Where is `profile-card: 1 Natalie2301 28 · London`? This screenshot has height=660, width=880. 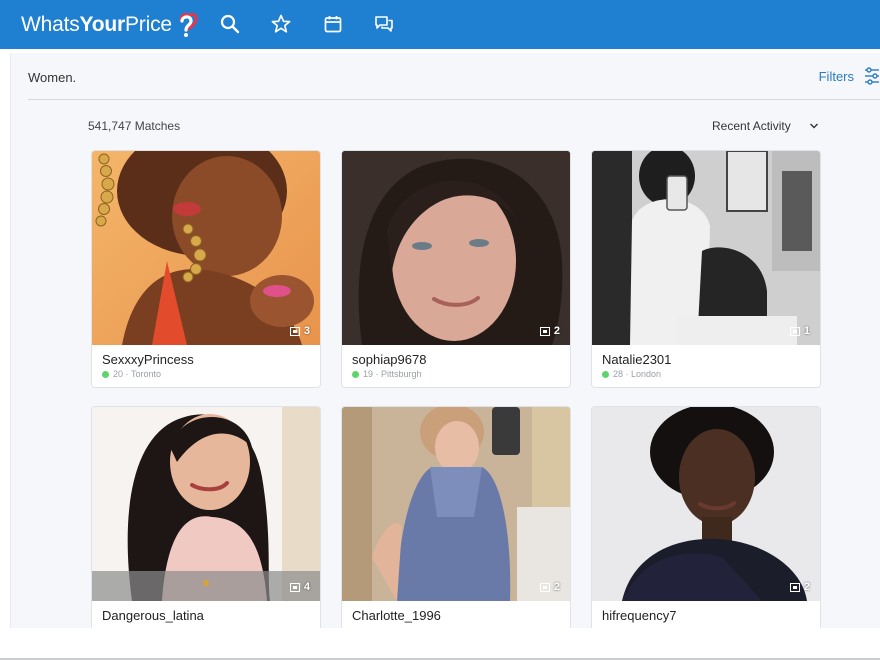 profile-card: 1 Natalie2301 28 · London is located at coordinates (706, 269).